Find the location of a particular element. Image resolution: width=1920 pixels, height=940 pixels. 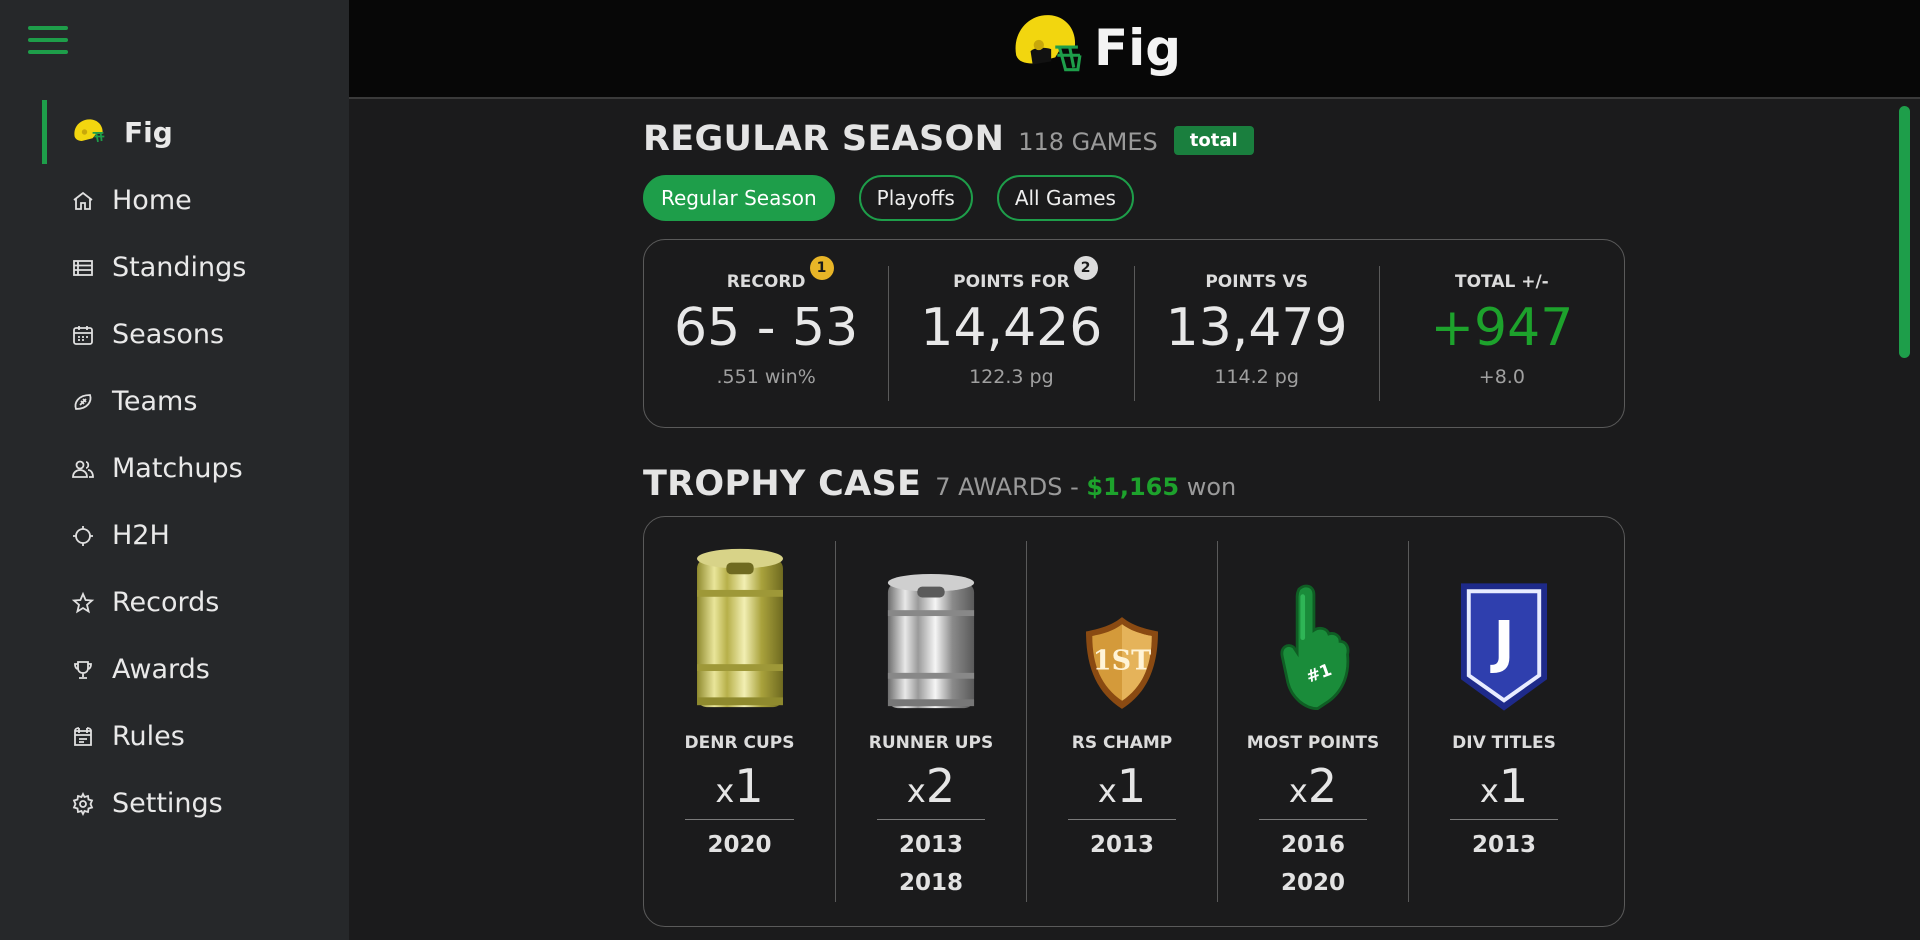

division-banner-icon: J is located at coordinates (1504, 647).